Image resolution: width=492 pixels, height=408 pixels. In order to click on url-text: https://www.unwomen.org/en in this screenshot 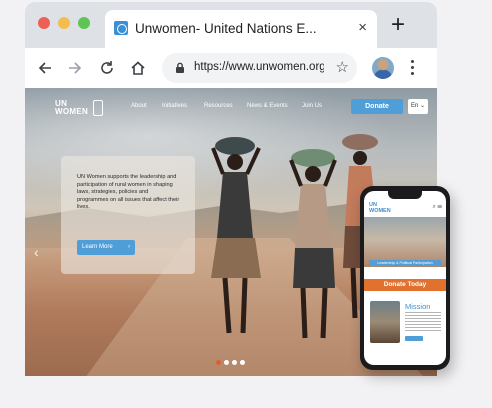, I will do `click(259, 67)`.